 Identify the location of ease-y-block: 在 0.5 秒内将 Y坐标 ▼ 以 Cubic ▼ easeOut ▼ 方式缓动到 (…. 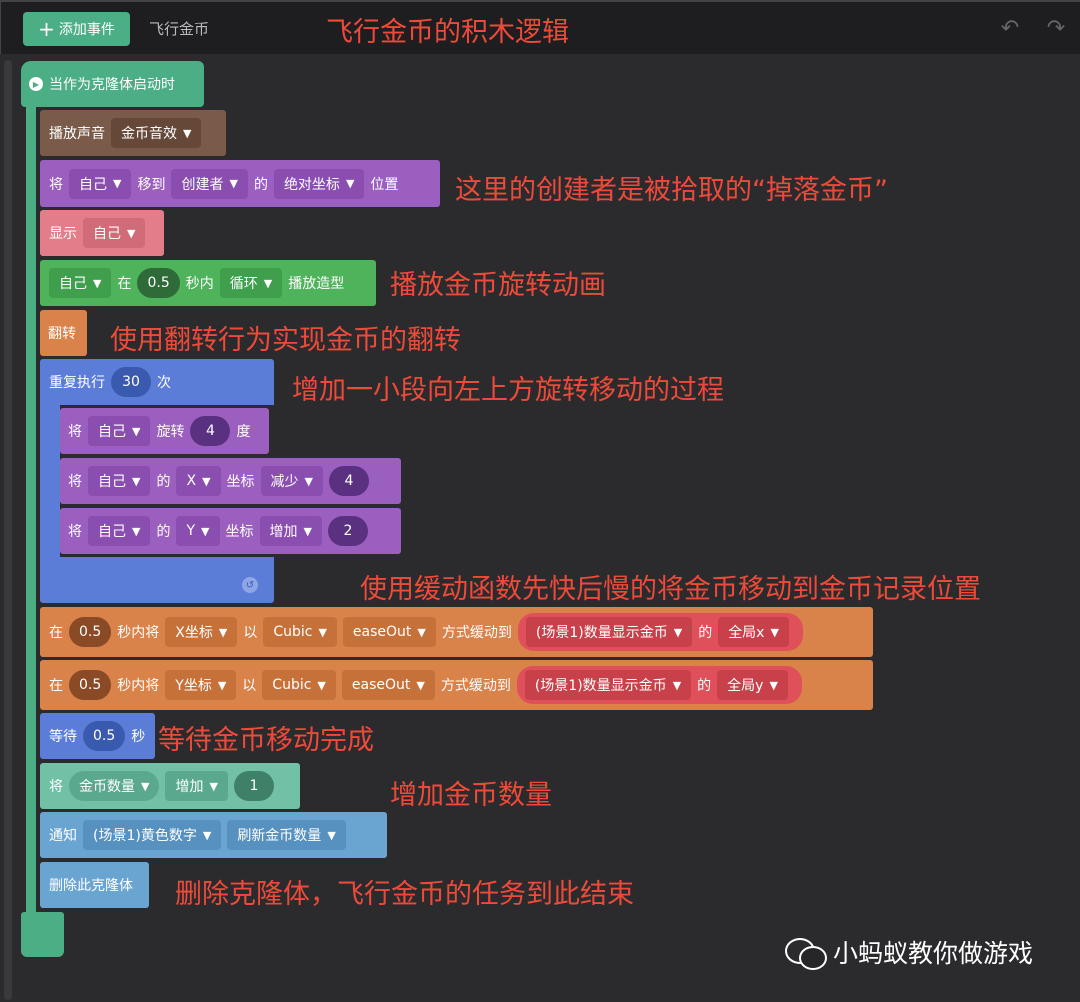
(456, 685).